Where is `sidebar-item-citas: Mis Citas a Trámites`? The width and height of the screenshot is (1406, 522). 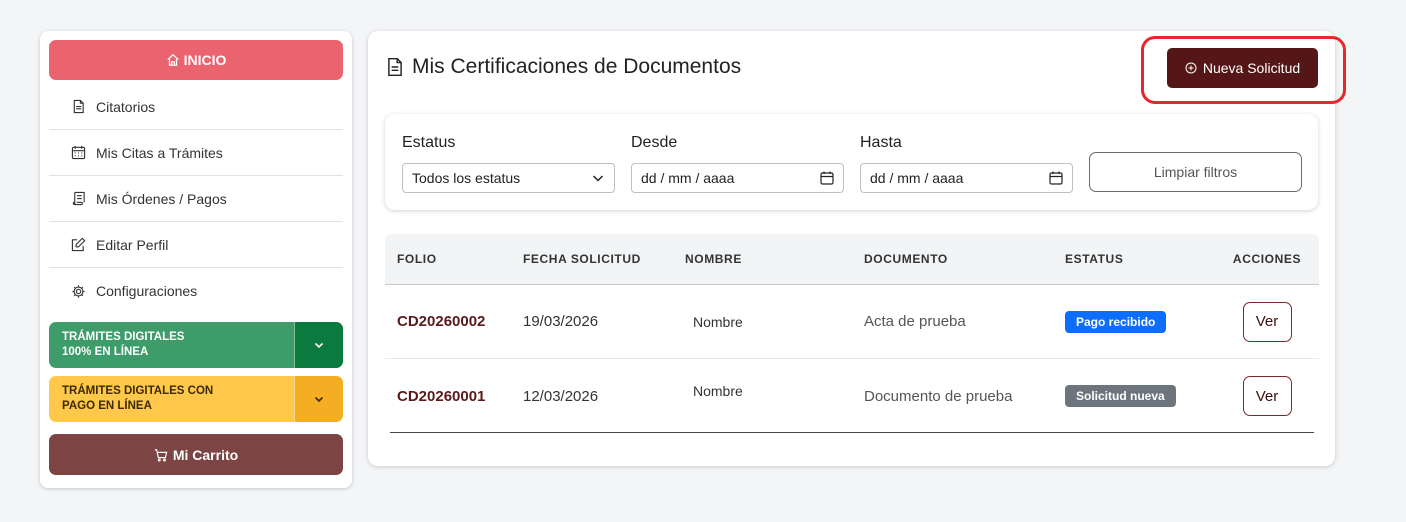
sidebar-item-citas: Mis Citas a Trámites is located at coordinates (196, 153).